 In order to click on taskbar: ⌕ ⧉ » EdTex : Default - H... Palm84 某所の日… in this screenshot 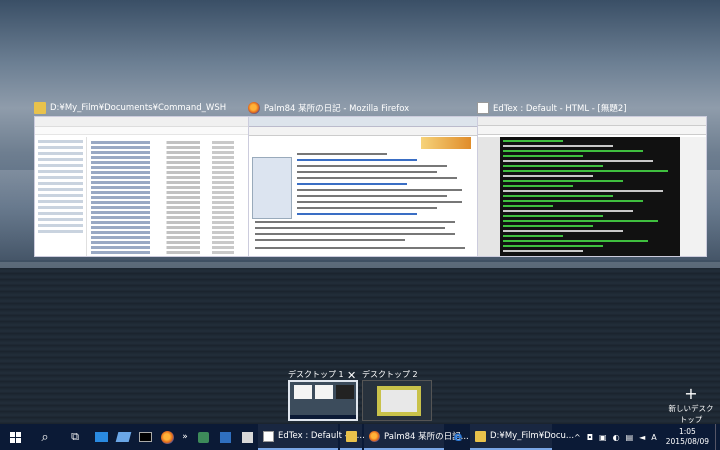, I will do `click(360, 437)`.